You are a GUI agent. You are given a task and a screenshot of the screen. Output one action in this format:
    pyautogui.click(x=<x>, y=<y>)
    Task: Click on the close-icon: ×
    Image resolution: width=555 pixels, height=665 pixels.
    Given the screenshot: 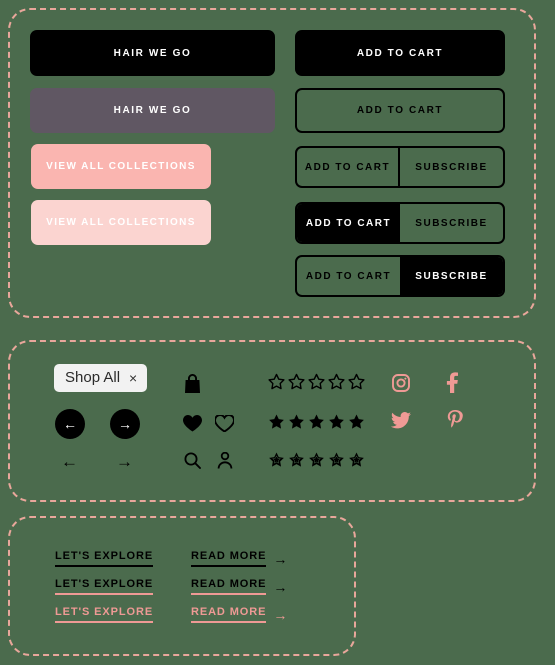 What is the action you would take?
    pyautogui.click(x=133, y=378)
    